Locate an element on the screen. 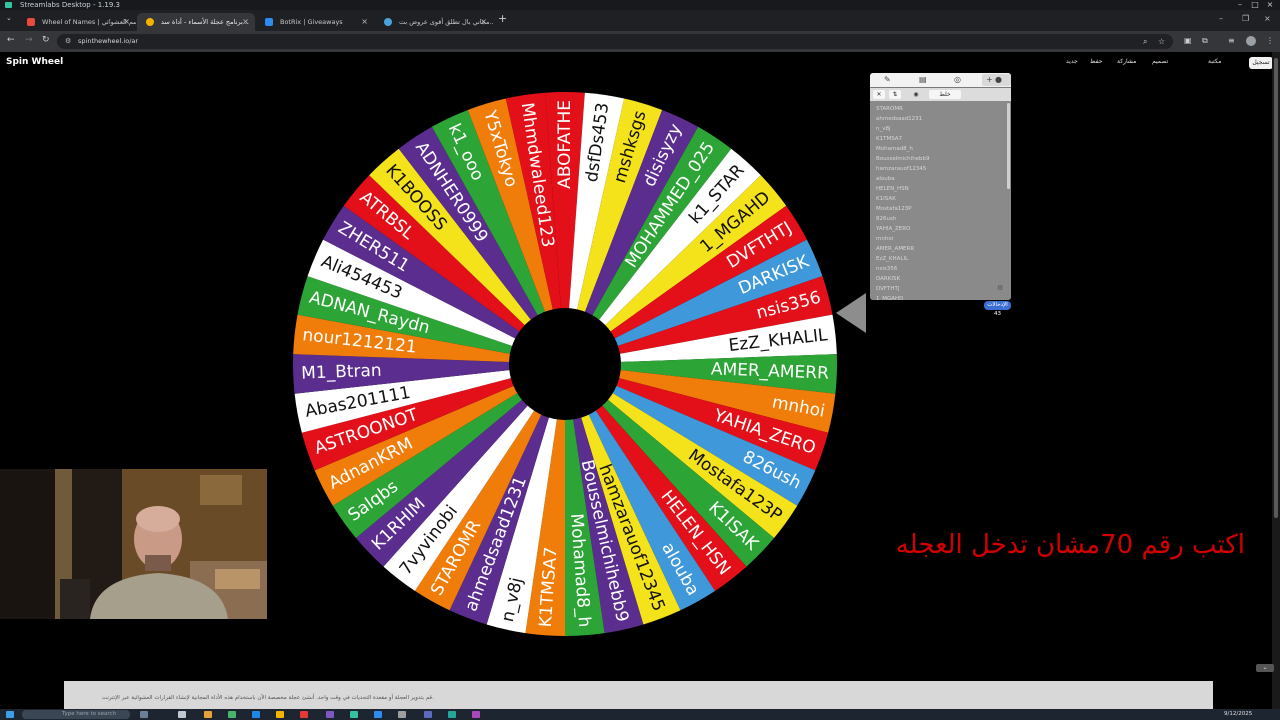  chrome-icon is located at coordinates (280, 714).